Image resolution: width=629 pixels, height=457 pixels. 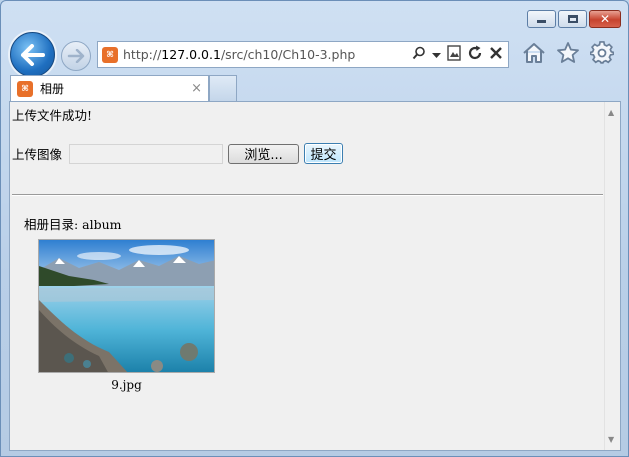 What do you see at coordinates (191, 54) in the screenshot?
I see `url-host: 127.0.0.1` at bounding box center [191, 54].